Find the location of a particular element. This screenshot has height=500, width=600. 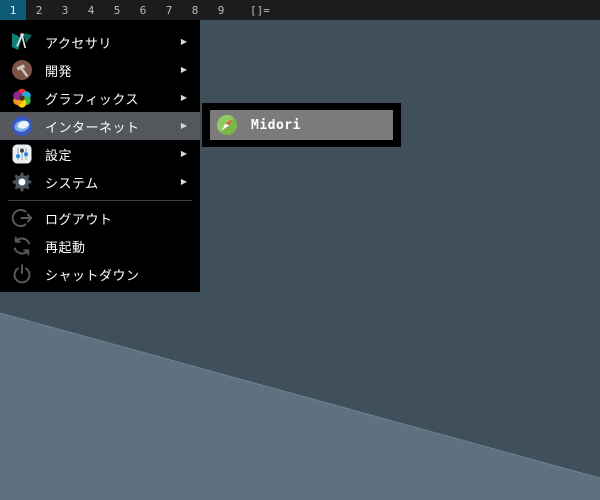

menu-item-label: グラフィックス is located at coordinates (92, 99).